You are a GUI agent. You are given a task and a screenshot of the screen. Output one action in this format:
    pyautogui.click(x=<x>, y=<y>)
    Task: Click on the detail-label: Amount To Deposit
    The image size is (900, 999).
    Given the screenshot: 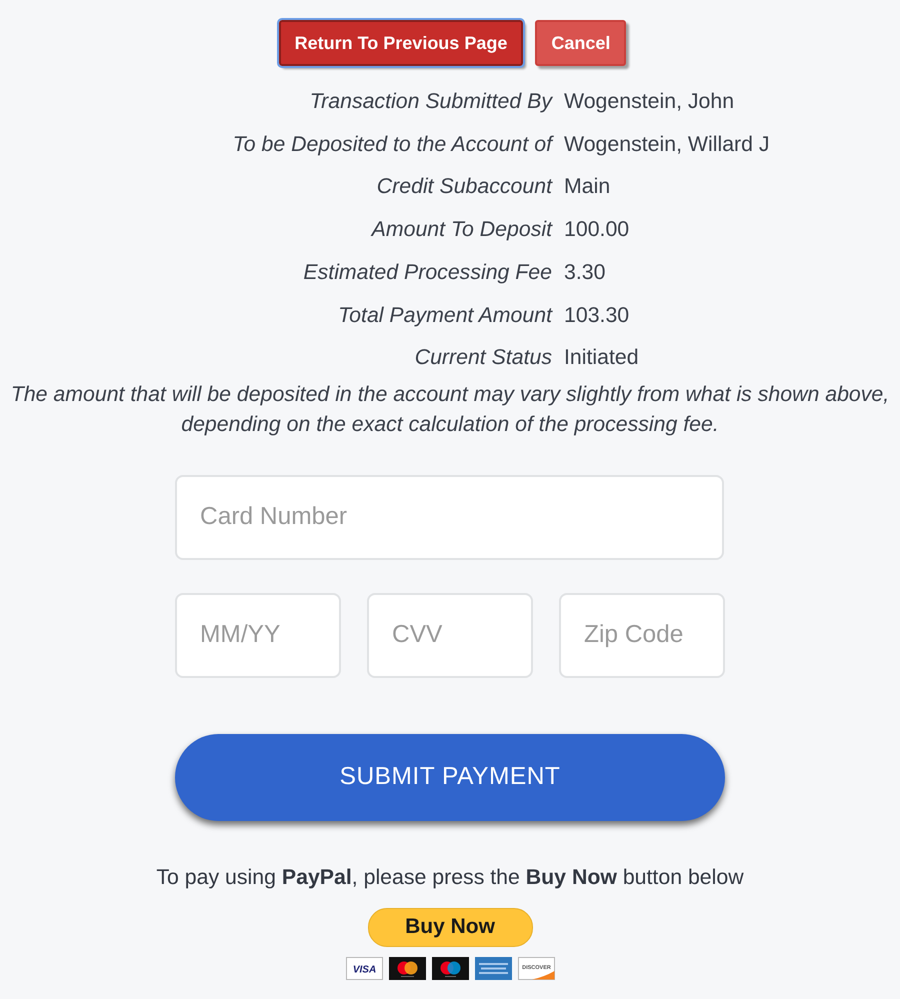 What is the action you would take?
    pyautogui.click(x=461, y=230)
    